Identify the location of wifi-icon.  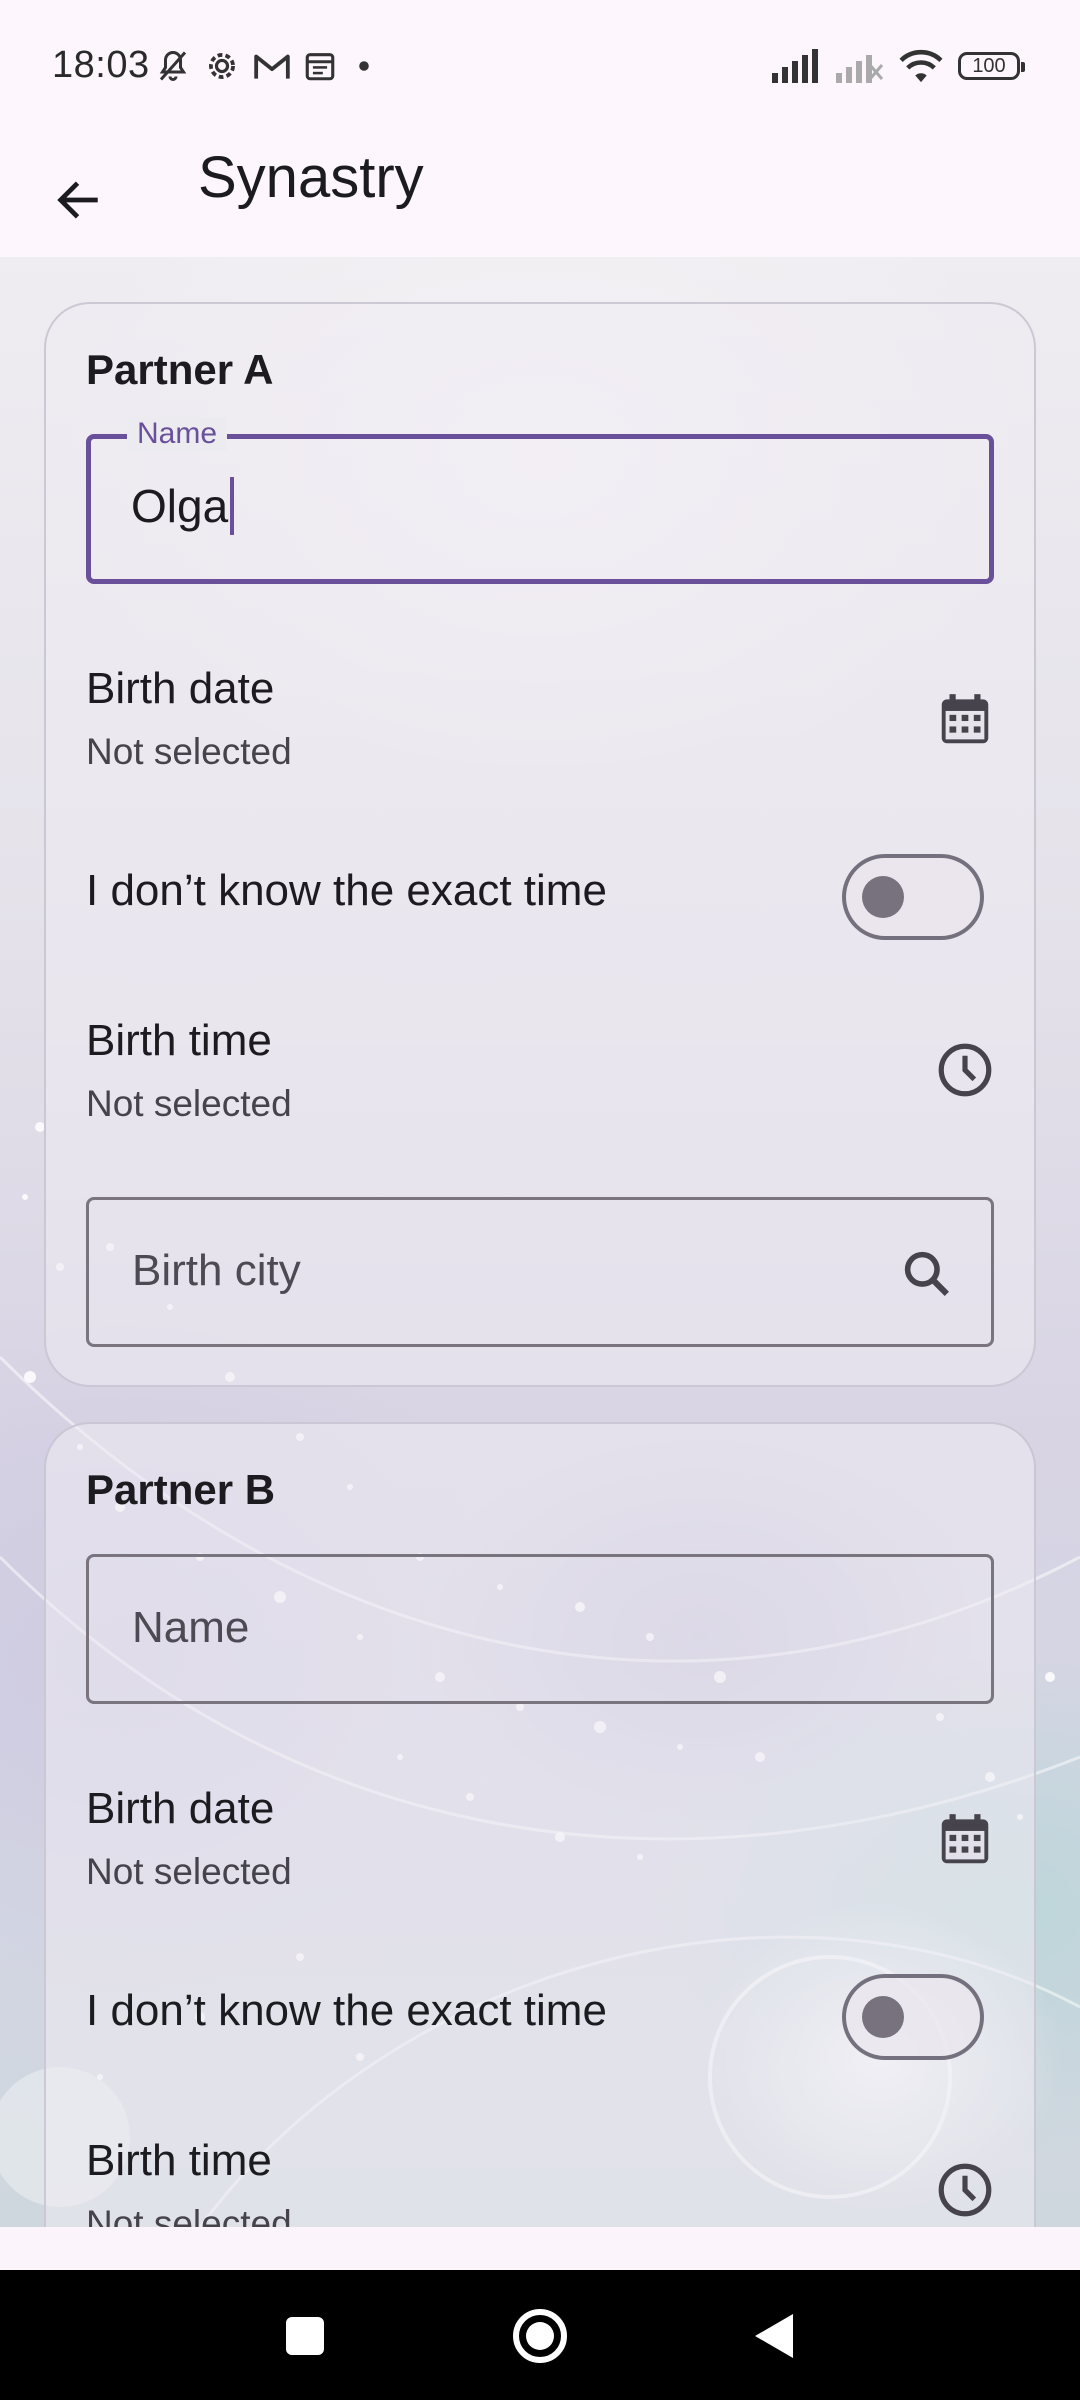
(921, 66).